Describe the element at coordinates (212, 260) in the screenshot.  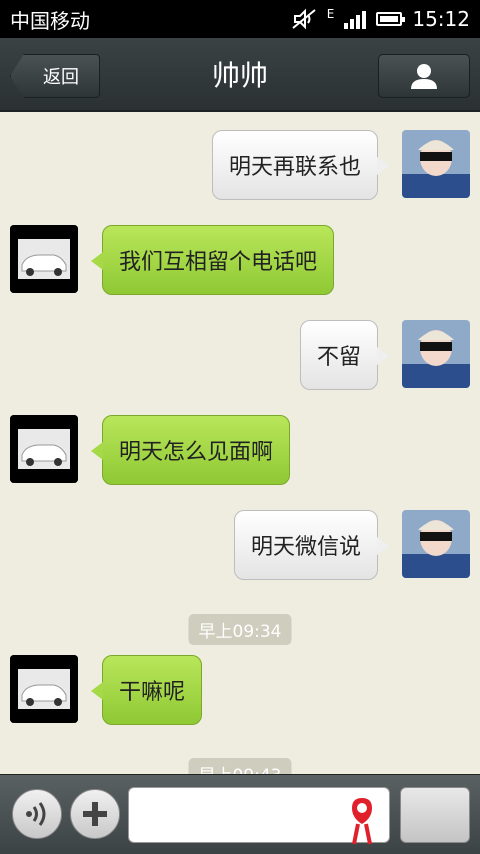
I see `incoming-message-bubble: 我们互相留个电话吧` at that location.